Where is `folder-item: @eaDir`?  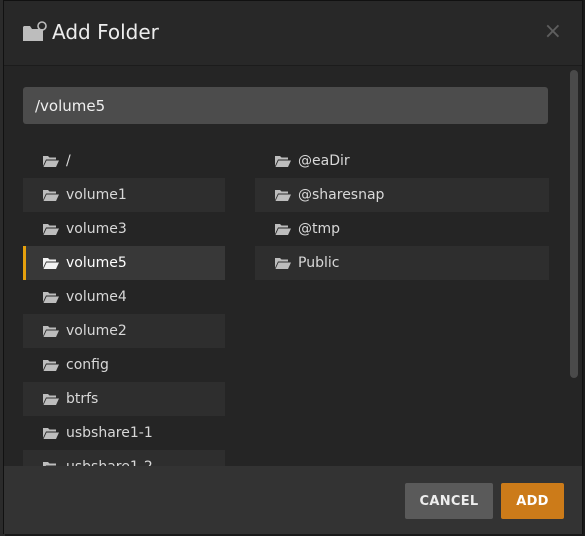 folder-item: @eaDir is located at coordinates (402, 161).